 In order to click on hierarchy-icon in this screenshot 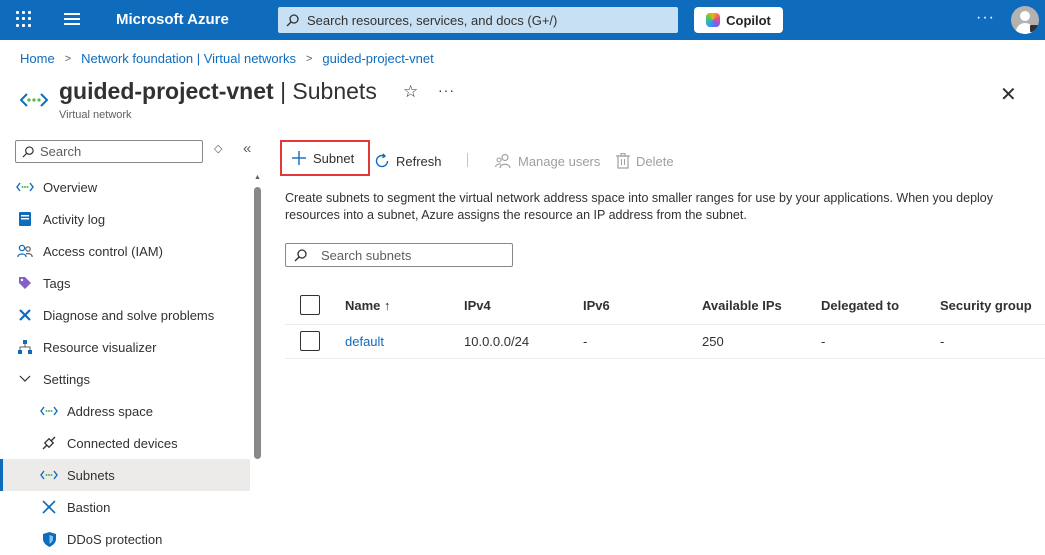, I will do `click(25, 347)`.